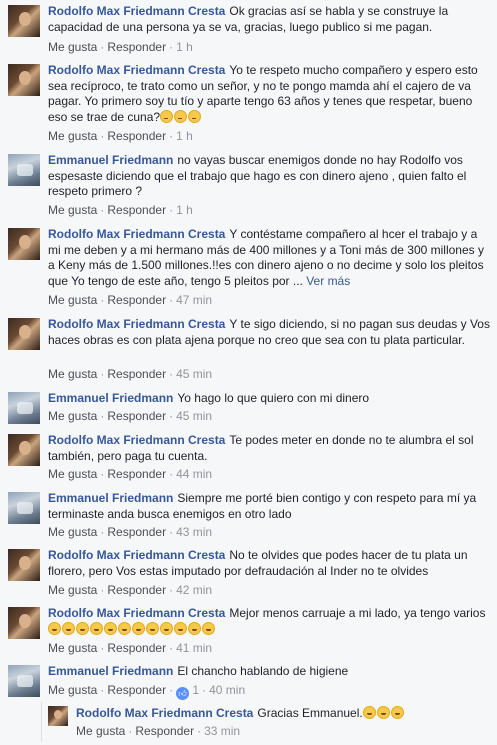 Image resolution: width=497 pixels, height=745 pixels. I want to click on thumbs-up-icon: 👍︎, so click(183, 693).